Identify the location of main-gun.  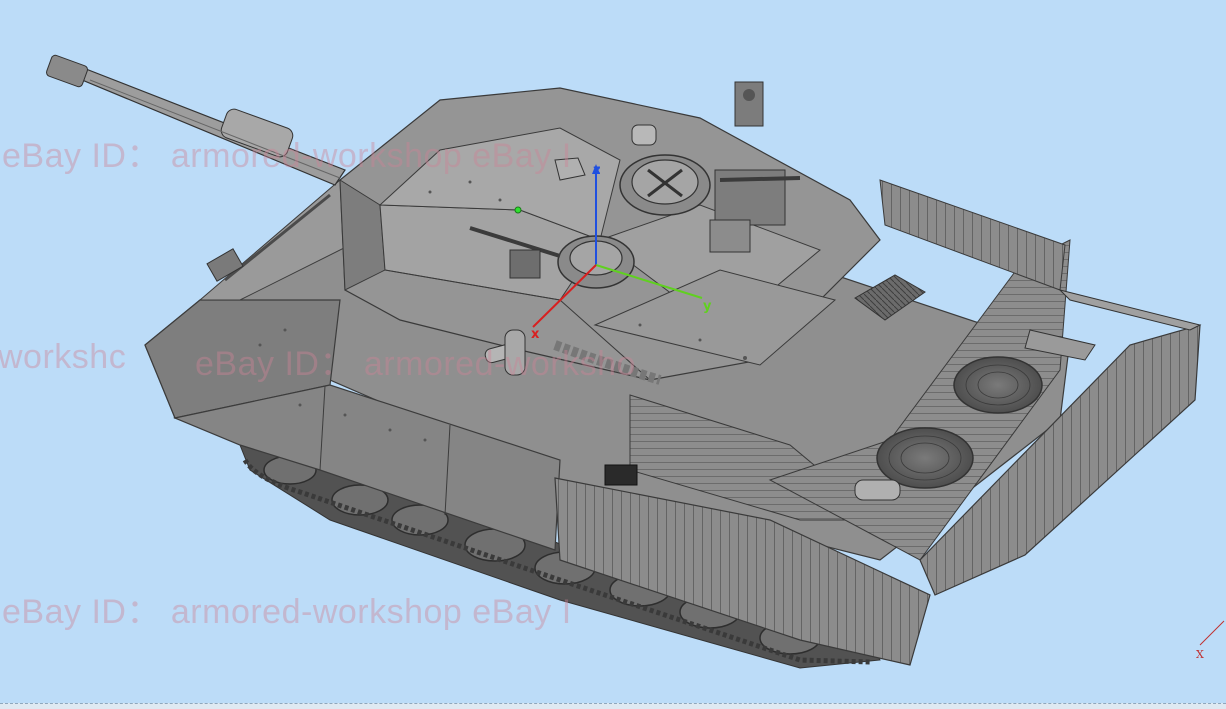
(196, 120).